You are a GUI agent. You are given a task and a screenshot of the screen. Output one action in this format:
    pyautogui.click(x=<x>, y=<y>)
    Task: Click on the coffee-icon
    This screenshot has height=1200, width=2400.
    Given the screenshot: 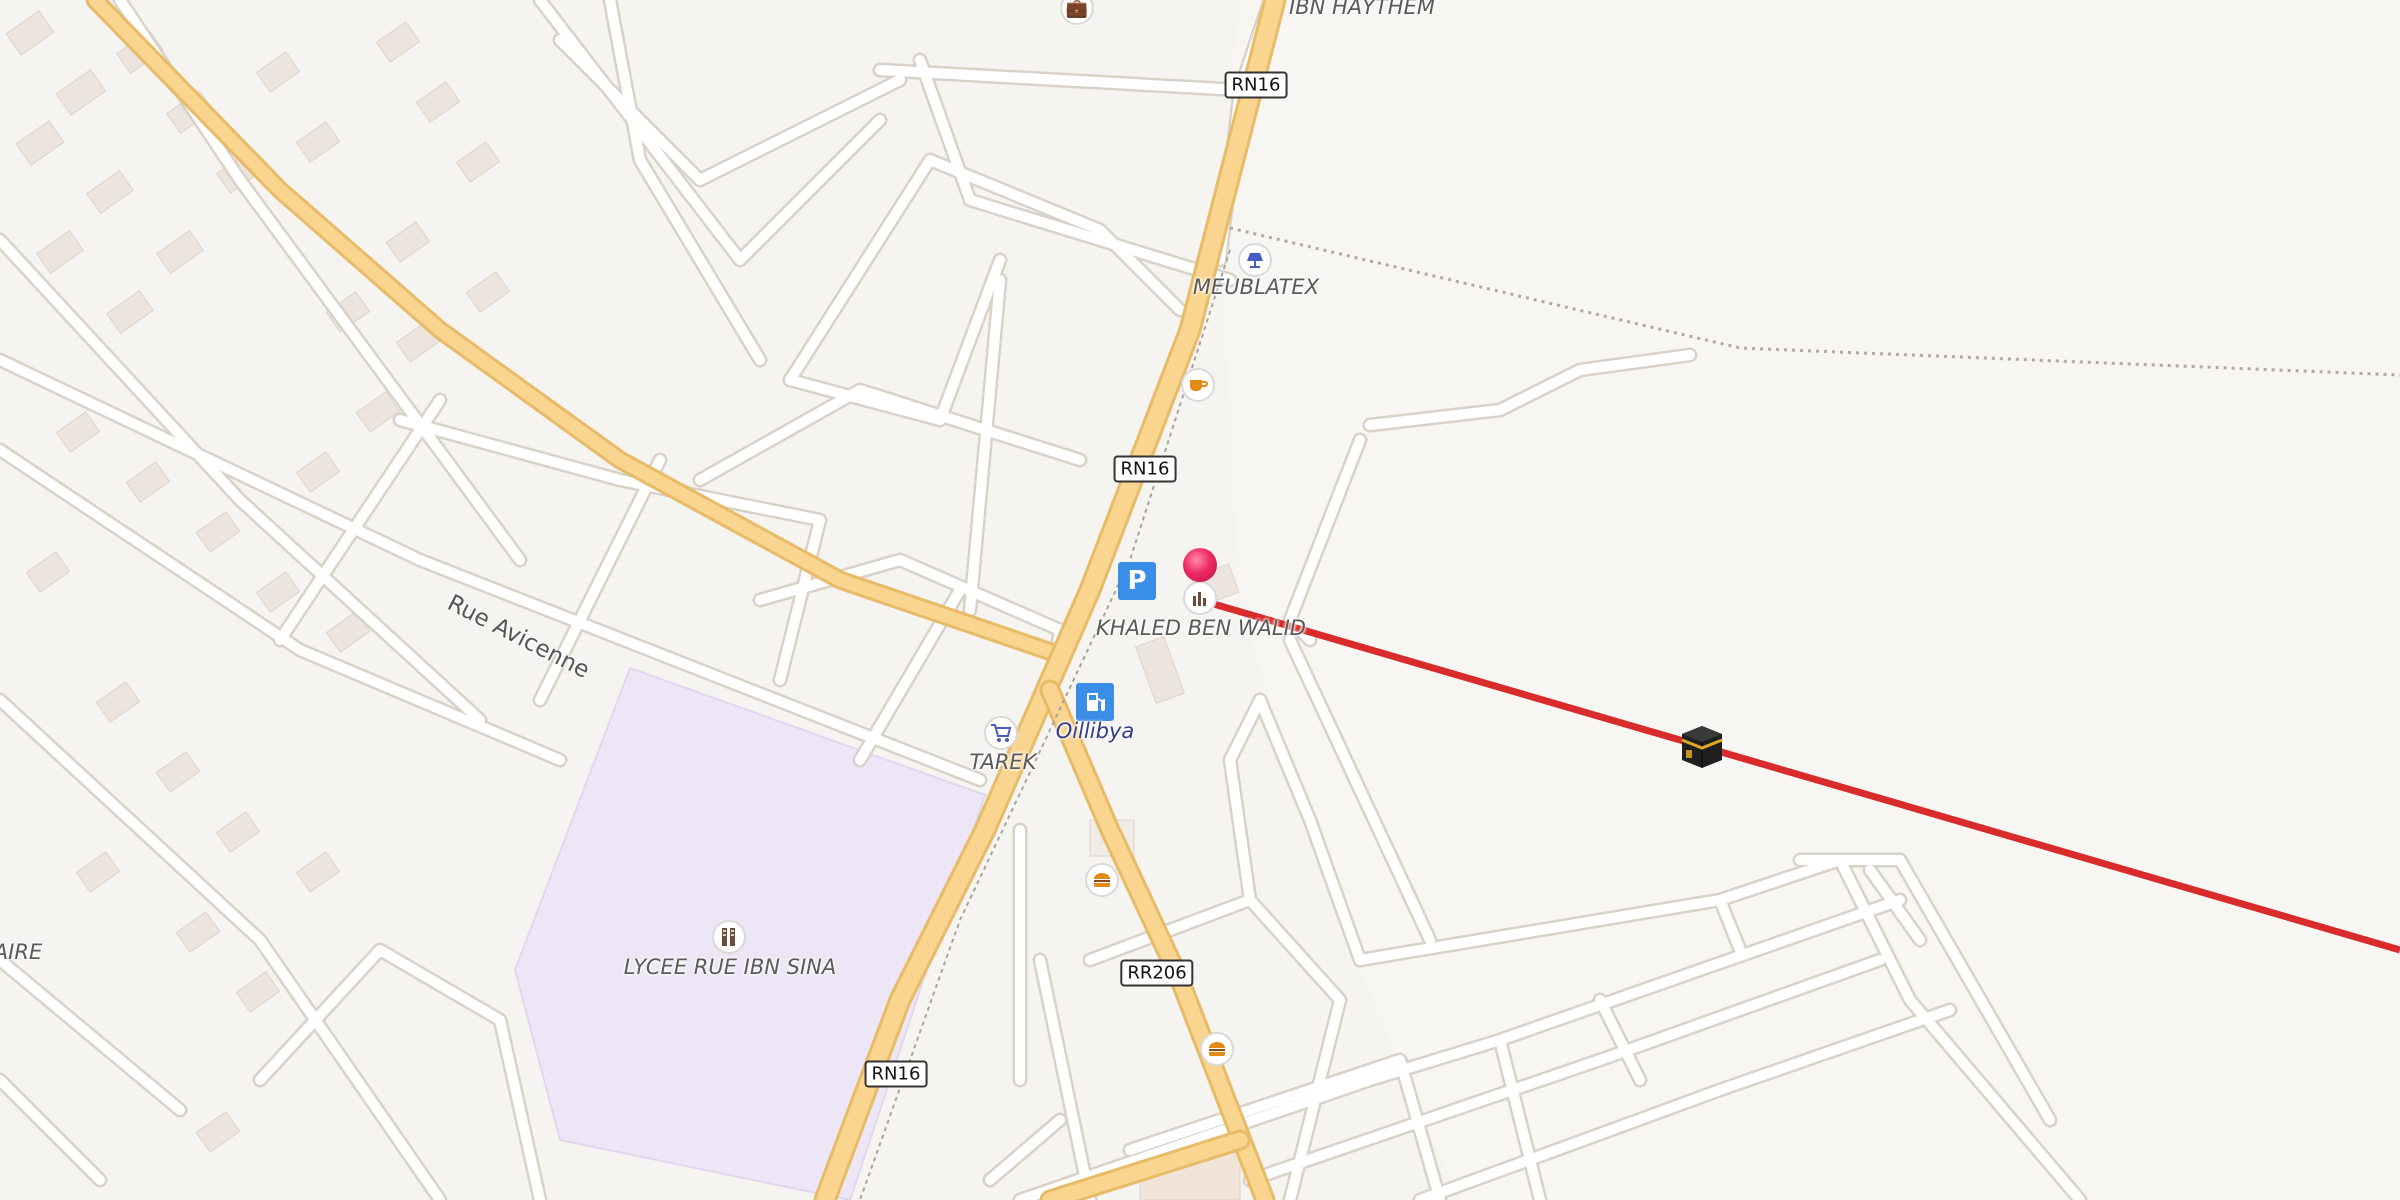 What is the action you would take?
    pyautogui.click(x=1198, y=385)
    